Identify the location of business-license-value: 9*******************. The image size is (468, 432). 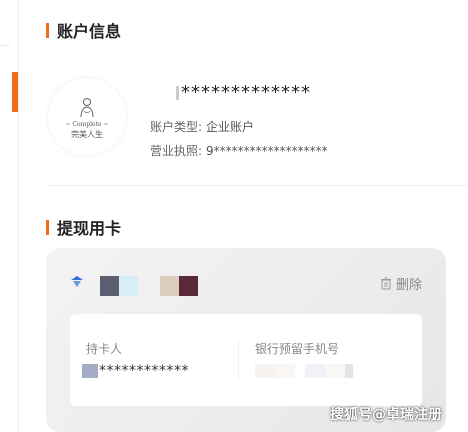
(267, 151).